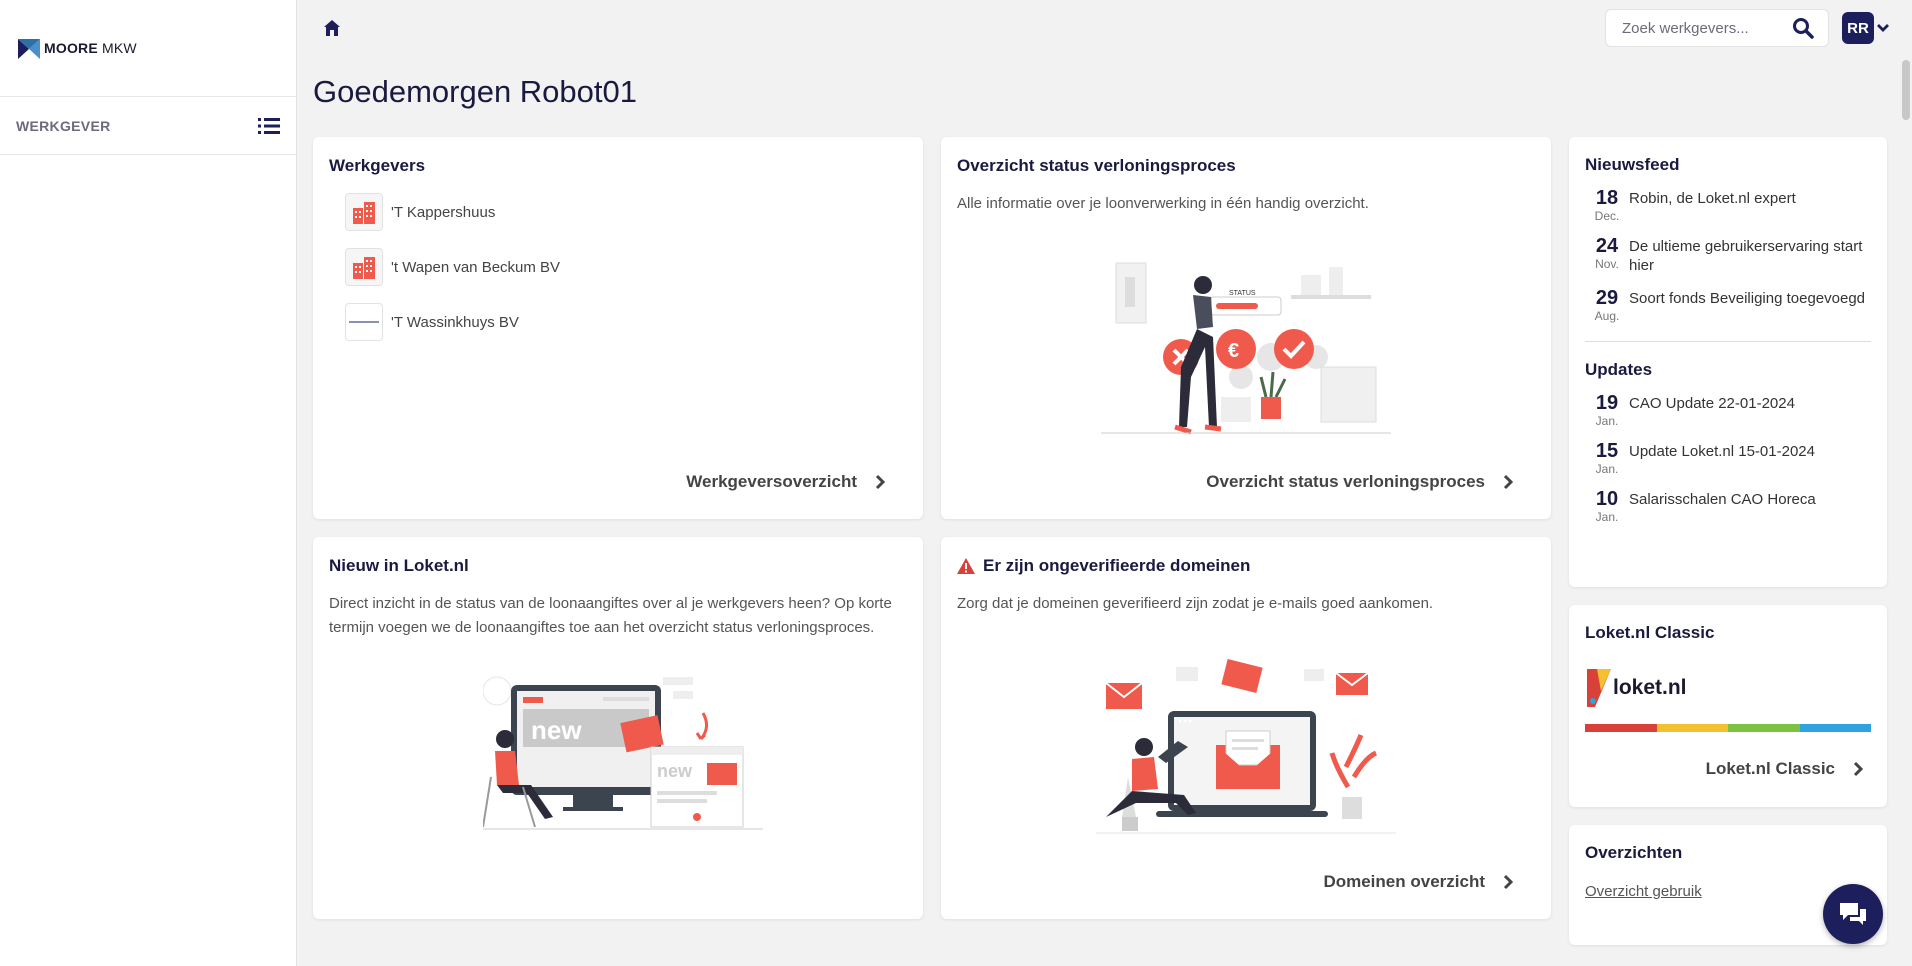  What do you see at coordinates (1246, 746) in the screenshot?
I see `email-illustration` at bounding box center [1246, 746].